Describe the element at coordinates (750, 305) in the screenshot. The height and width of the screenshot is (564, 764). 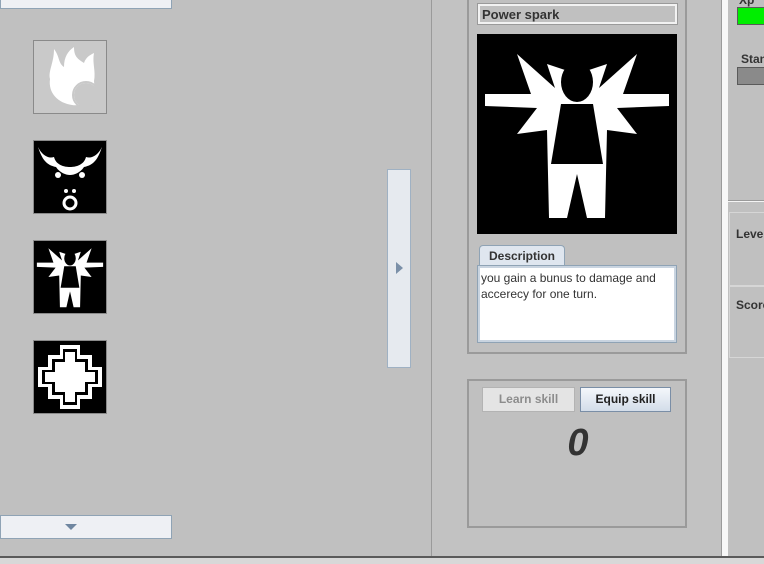
I see `score-label: Score` at that location.